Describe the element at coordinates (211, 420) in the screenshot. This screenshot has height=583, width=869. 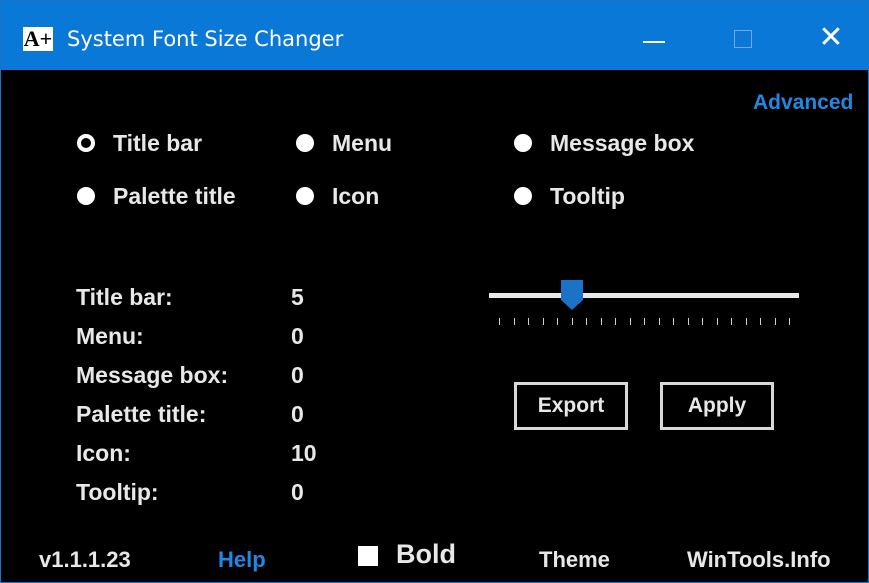
I see `stat-row-palette-title: Palette title: 0` at that location.